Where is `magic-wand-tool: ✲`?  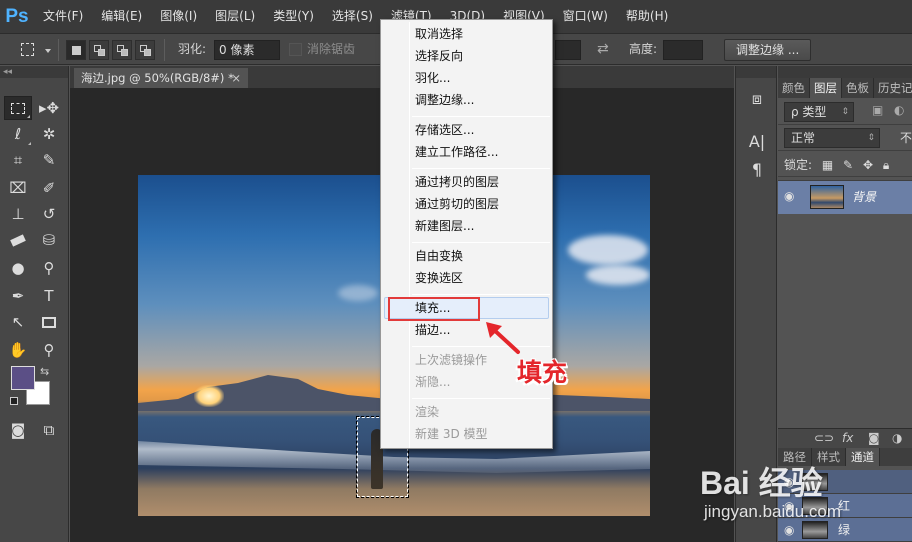 magic-wand-tool: ✲ is located at coordinates (49, 134).